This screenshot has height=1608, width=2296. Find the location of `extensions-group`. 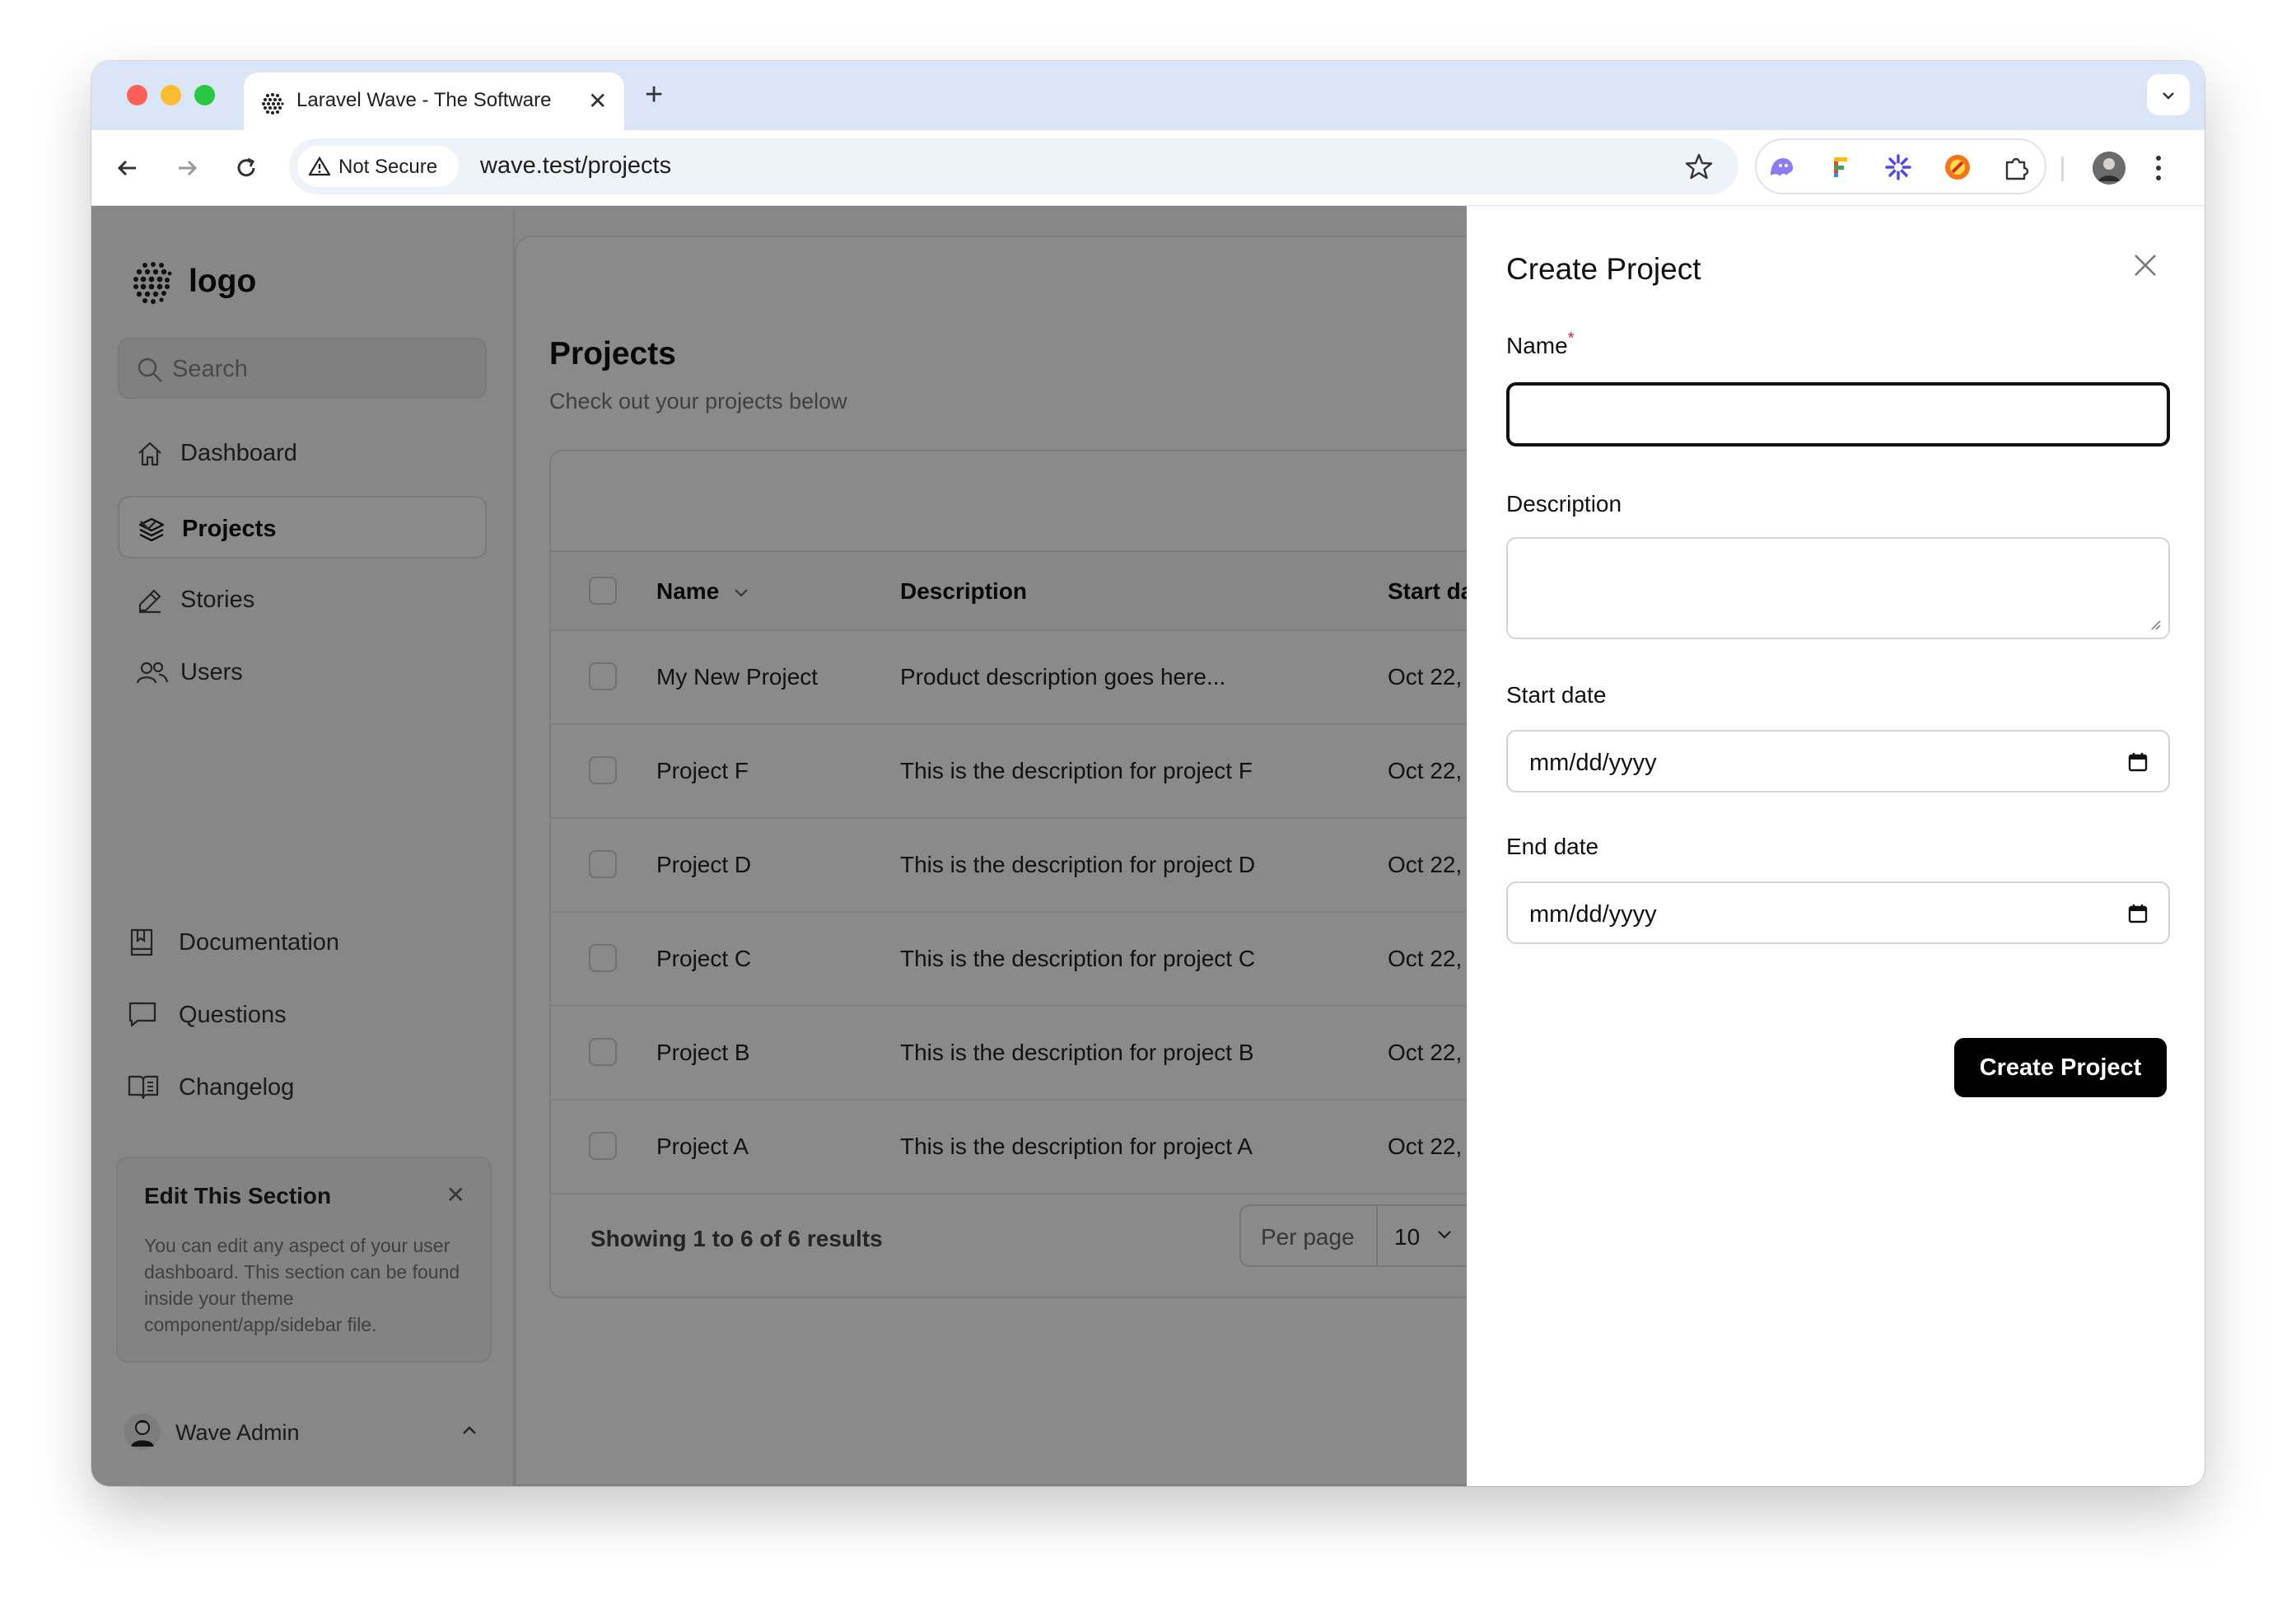

extensions-group is located at coordinates (1900, 166).